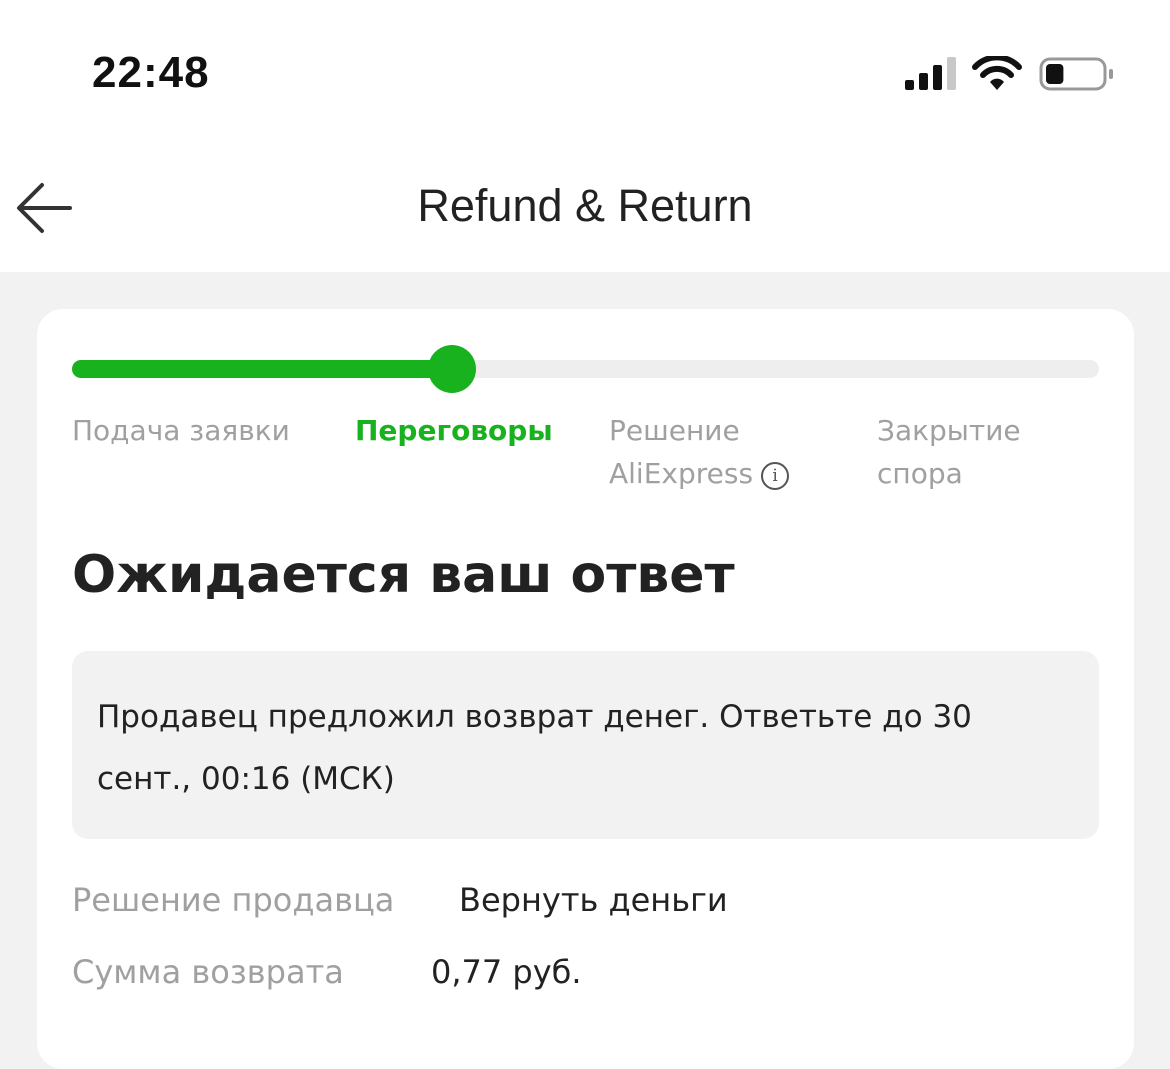 This screenshot has height=1069, width=1170. I want to click on page-title: Refund & Return, so click(585, 205).